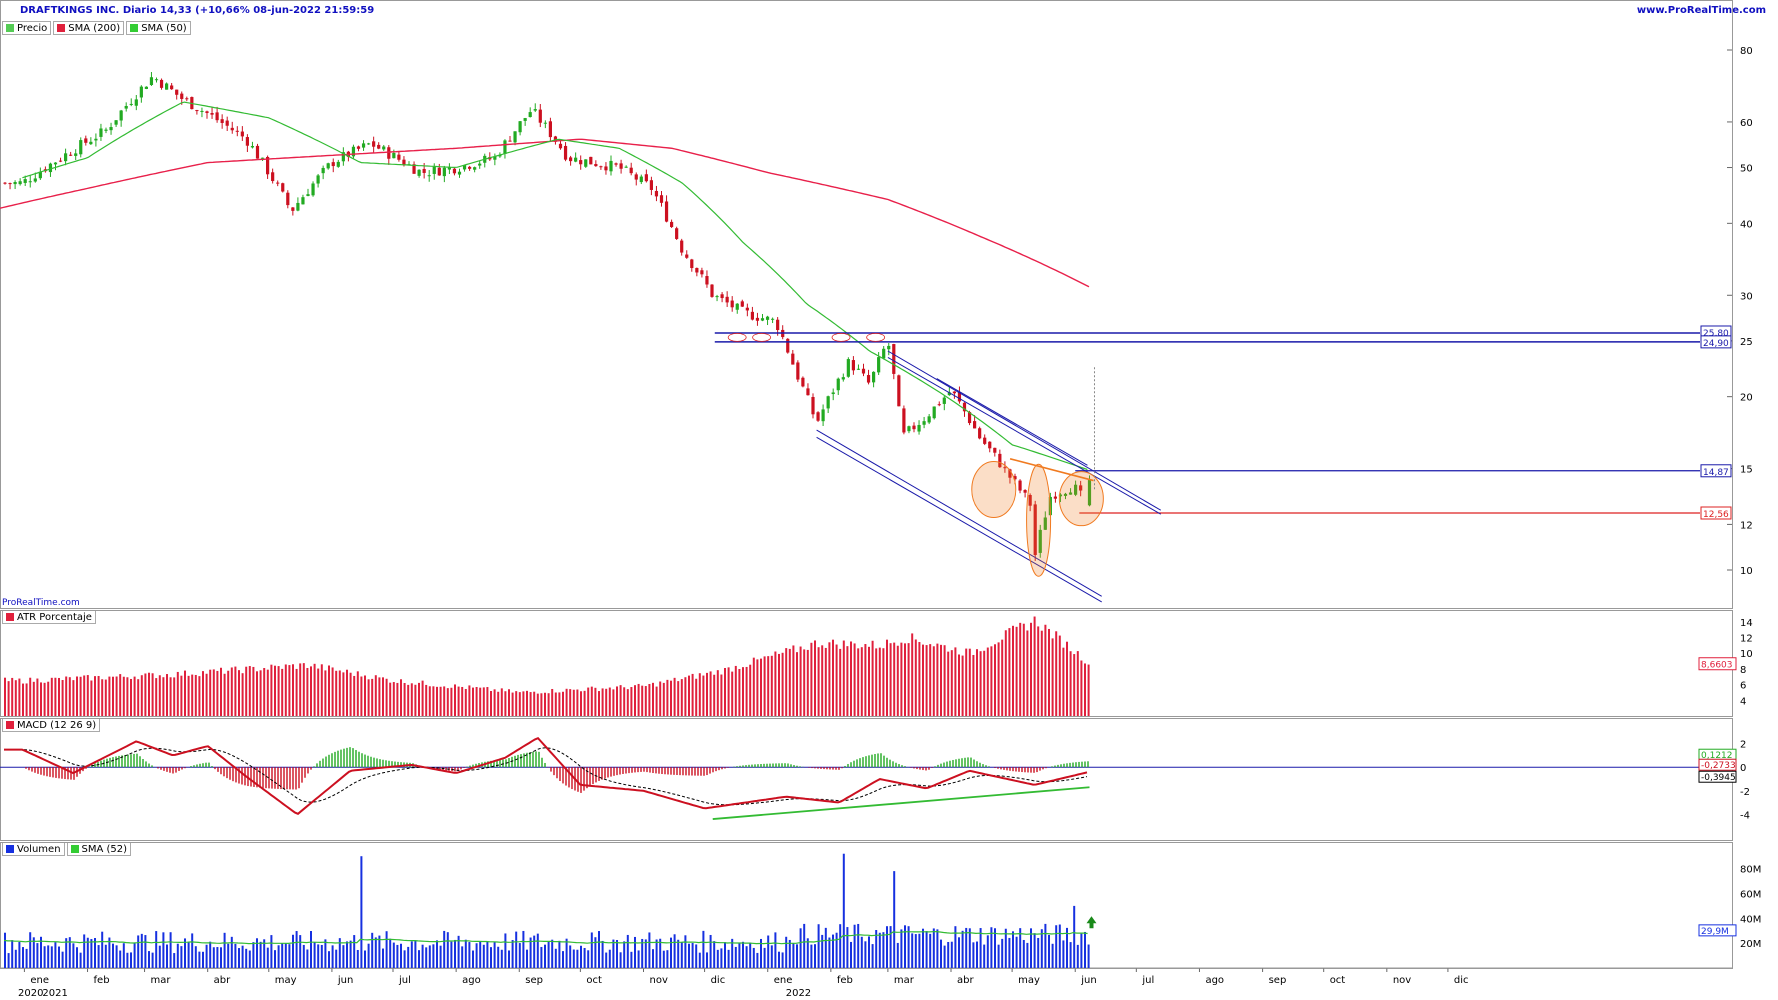  What do you see at coordinates (965, 980) in the screenshot?
I see `x-tick-label: abr` at bounding box center [965, 980].